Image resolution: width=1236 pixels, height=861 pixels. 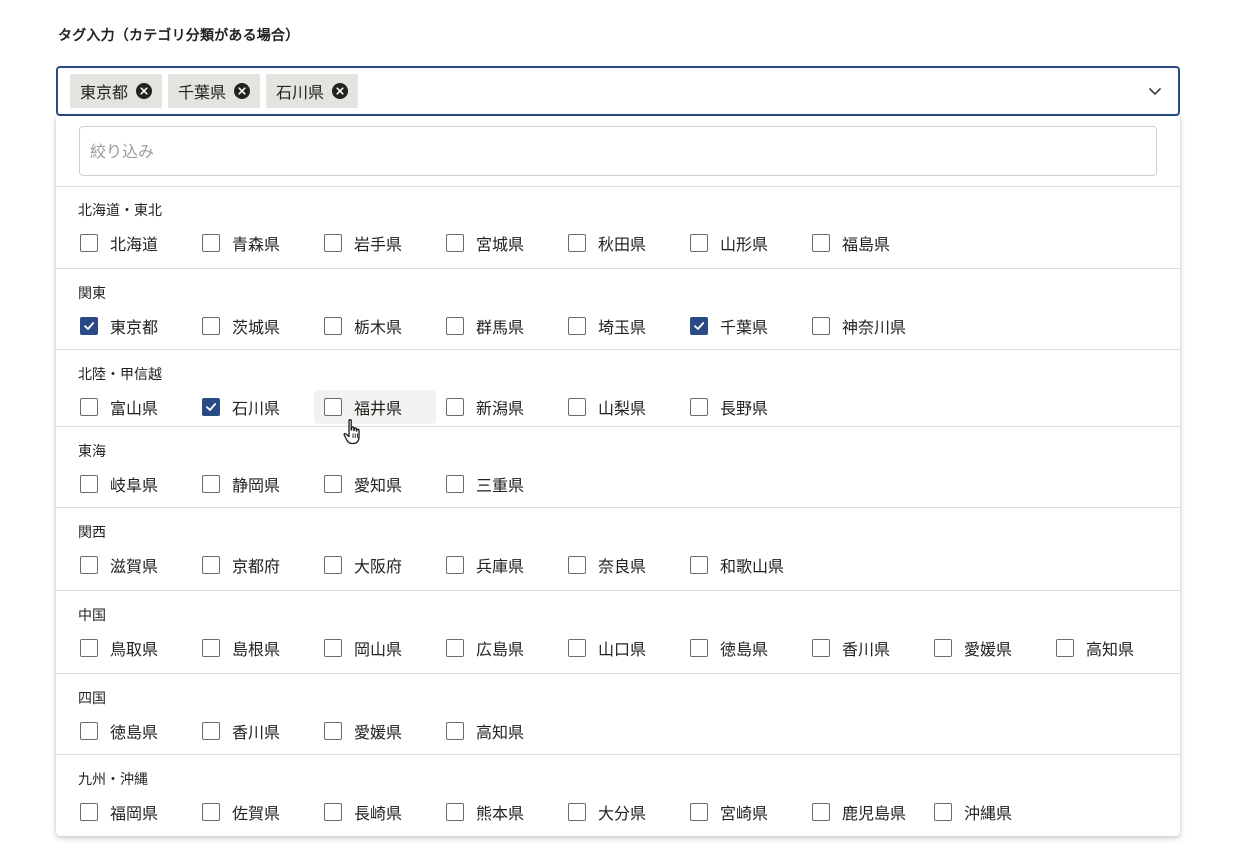 I want to click on checkbox-option: 福井県, so click(x=375, y=407).